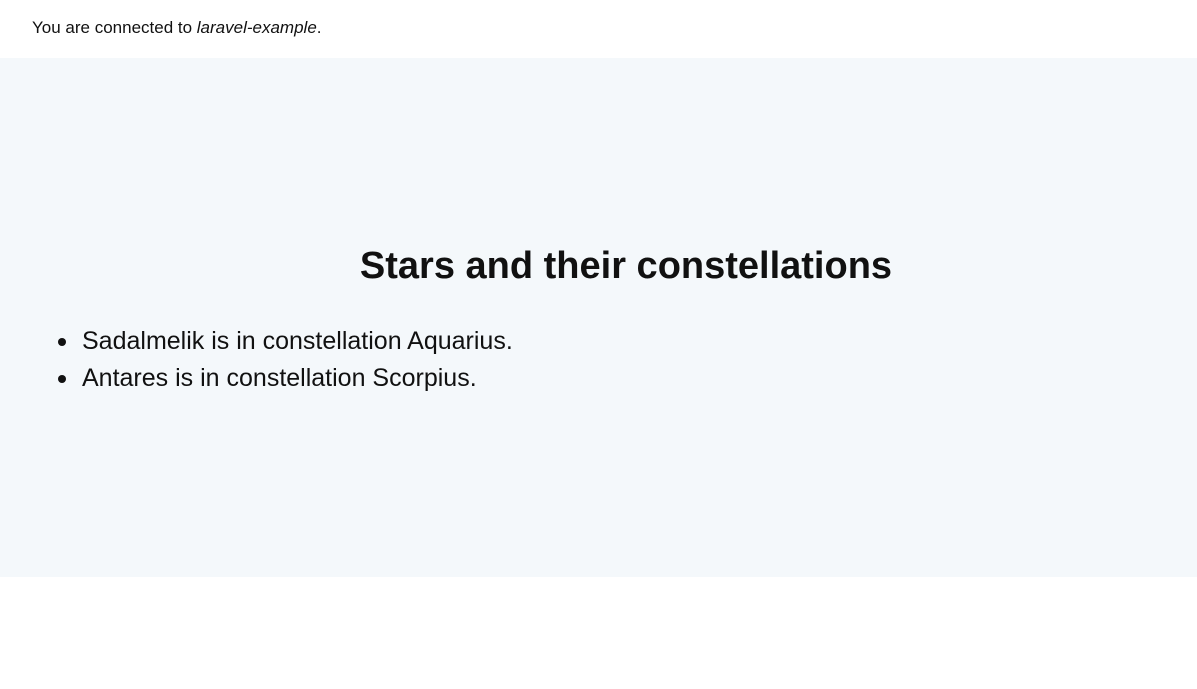  Describe the element at coordinates (297, 341) in the screenshot. I see `list-item-text: Sadalmelik is in constellation Aquarius.` at that location.